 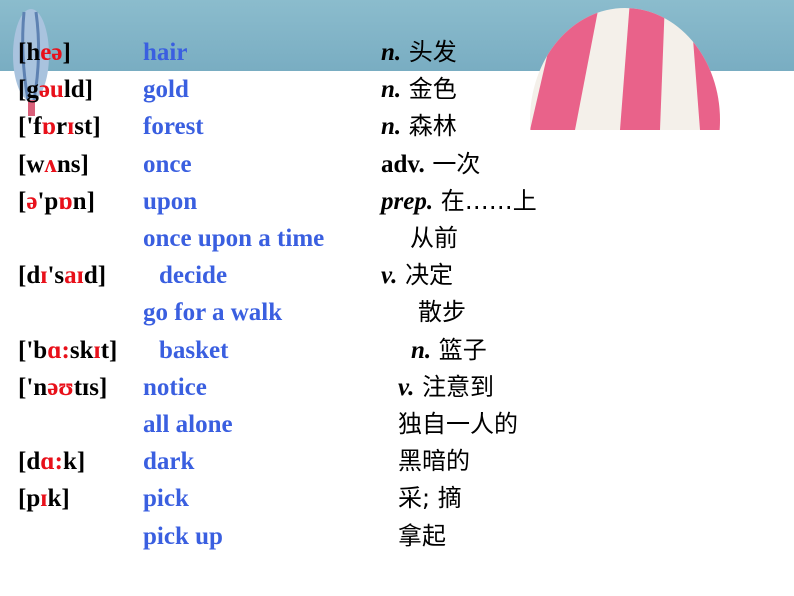 I want to click on chinese-meaning: 拿起, so click(x=422, y=536).